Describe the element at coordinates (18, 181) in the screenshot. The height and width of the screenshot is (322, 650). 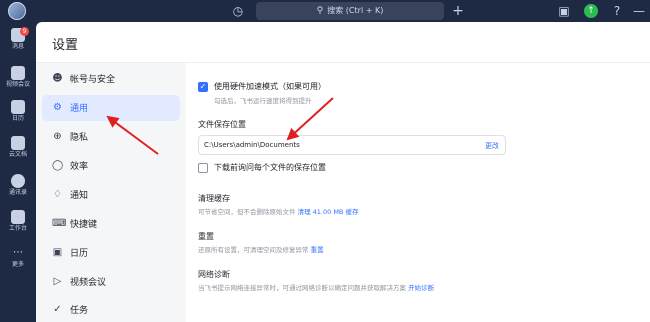
I see `contacts-icon` at that location.